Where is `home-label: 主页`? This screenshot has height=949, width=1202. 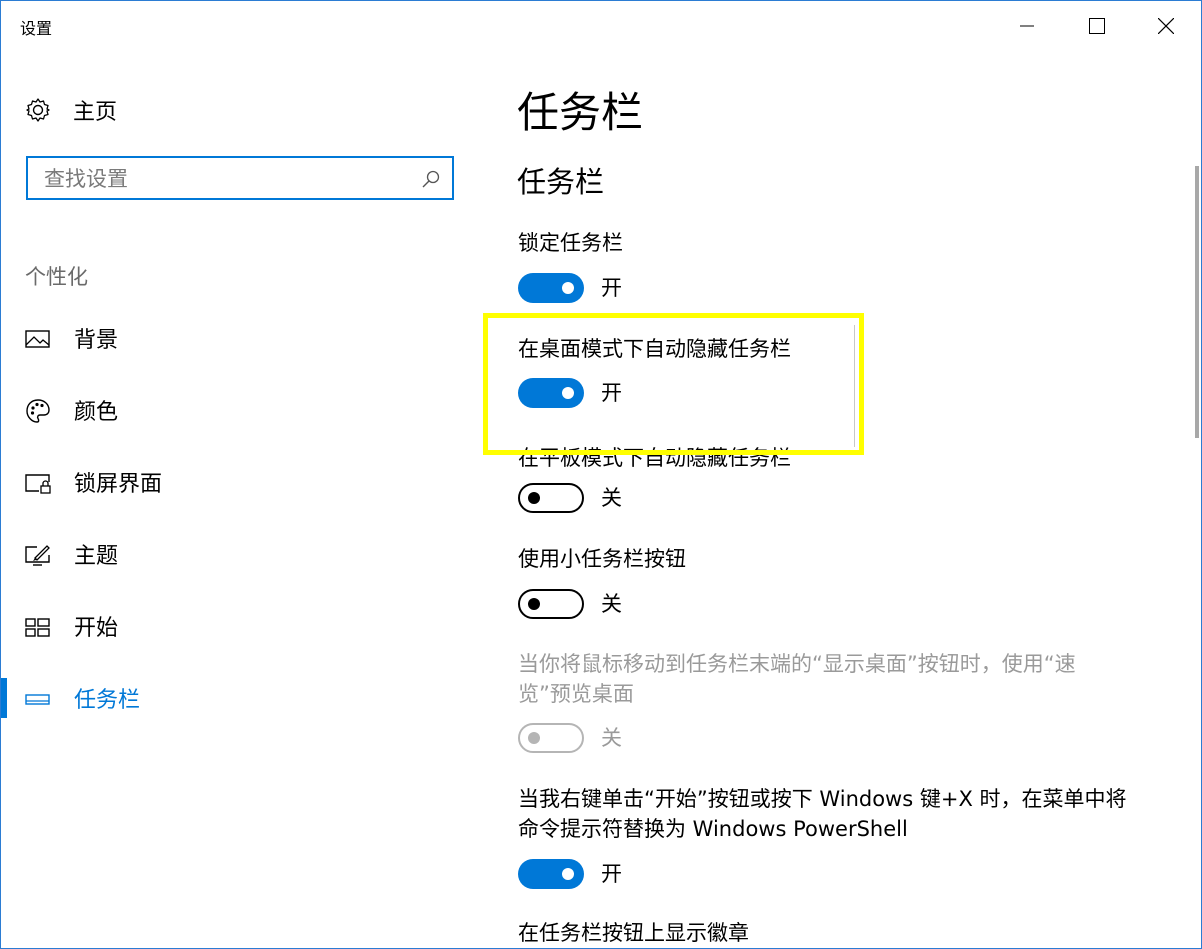
home-label: 主页 is located at coordinates (95, 112).